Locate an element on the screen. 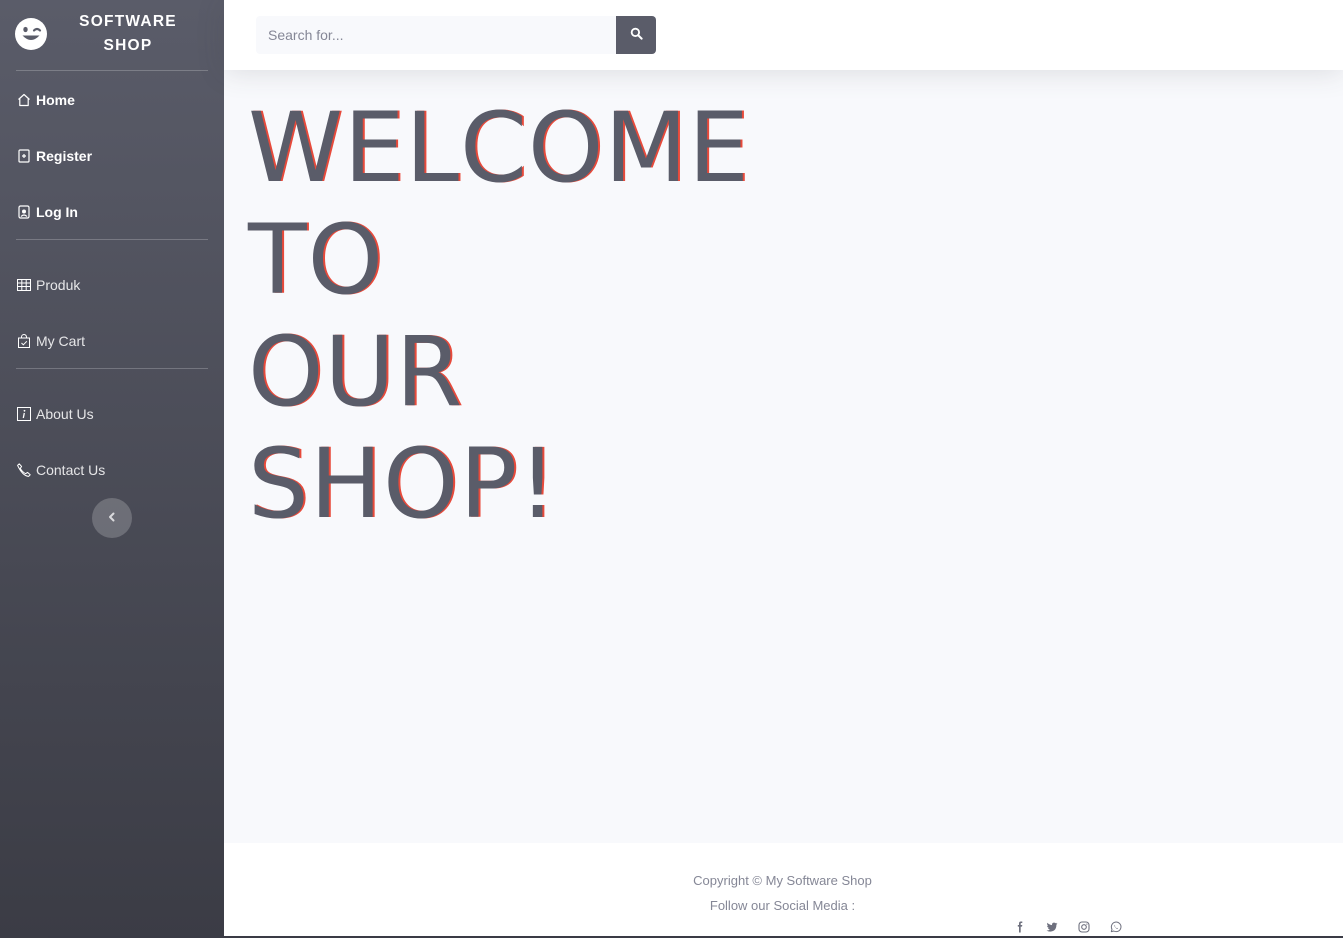  sidebar-item-label: My Cart is located at coordinates (60, 341).